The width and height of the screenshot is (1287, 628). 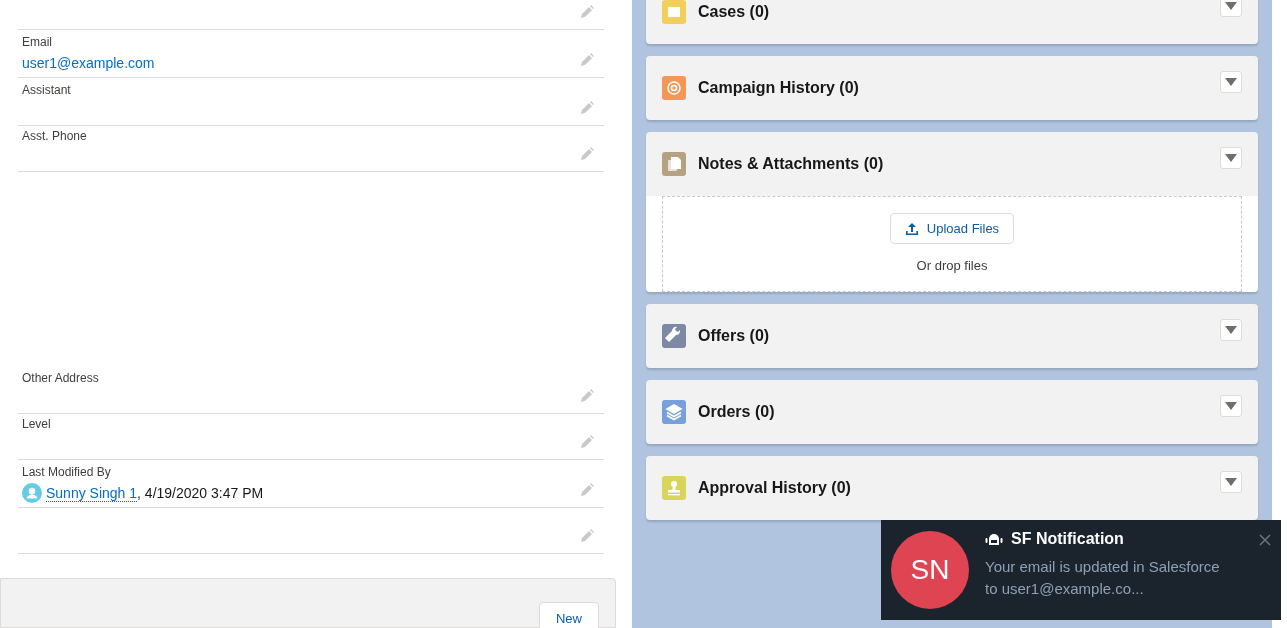 What do you see at coordinates (67, 472) in the screenshot?
I see `field-label: Last Modified By` at bounding box center [67, 472].